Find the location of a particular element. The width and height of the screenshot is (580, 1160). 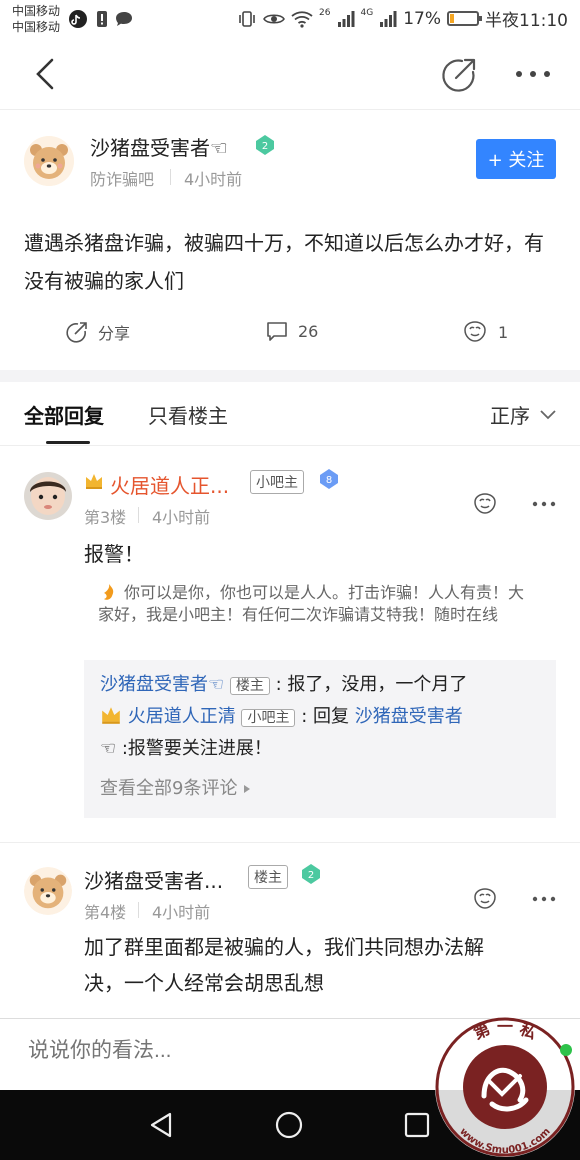

section-divider is located at coordinates (290, 376).